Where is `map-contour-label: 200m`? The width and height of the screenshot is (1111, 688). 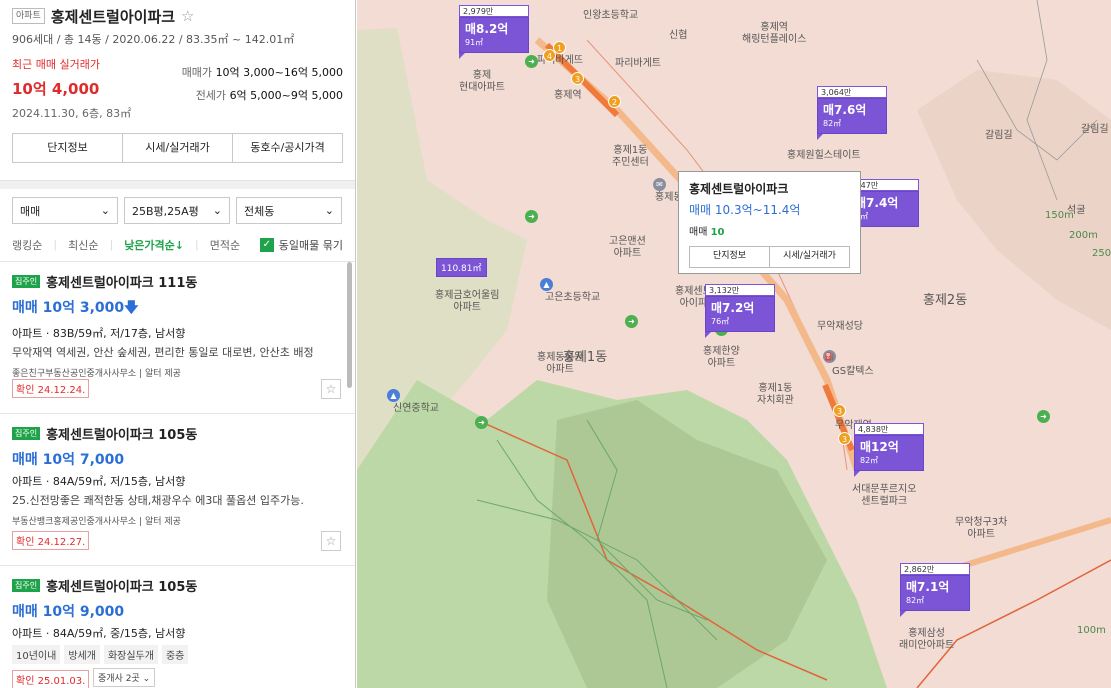 map-contour-label: 200m is located at coordinates (1083, 235).